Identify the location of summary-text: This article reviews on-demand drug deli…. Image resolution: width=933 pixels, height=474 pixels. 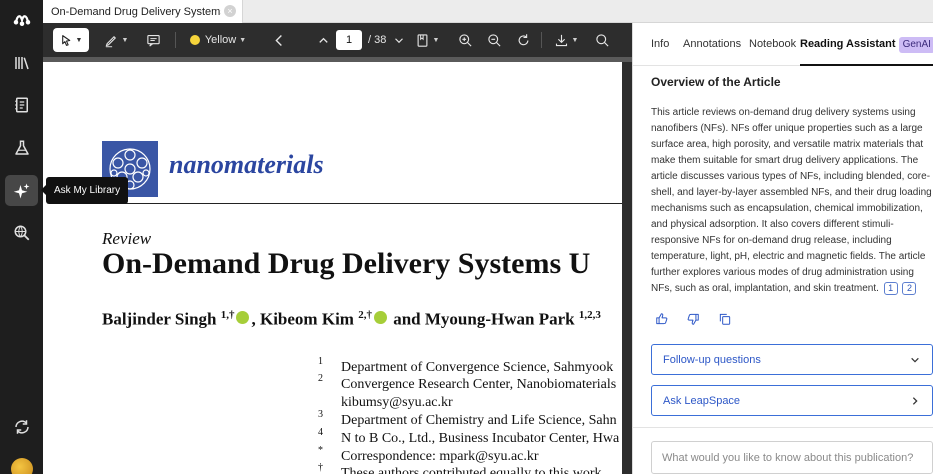
(791, 200).